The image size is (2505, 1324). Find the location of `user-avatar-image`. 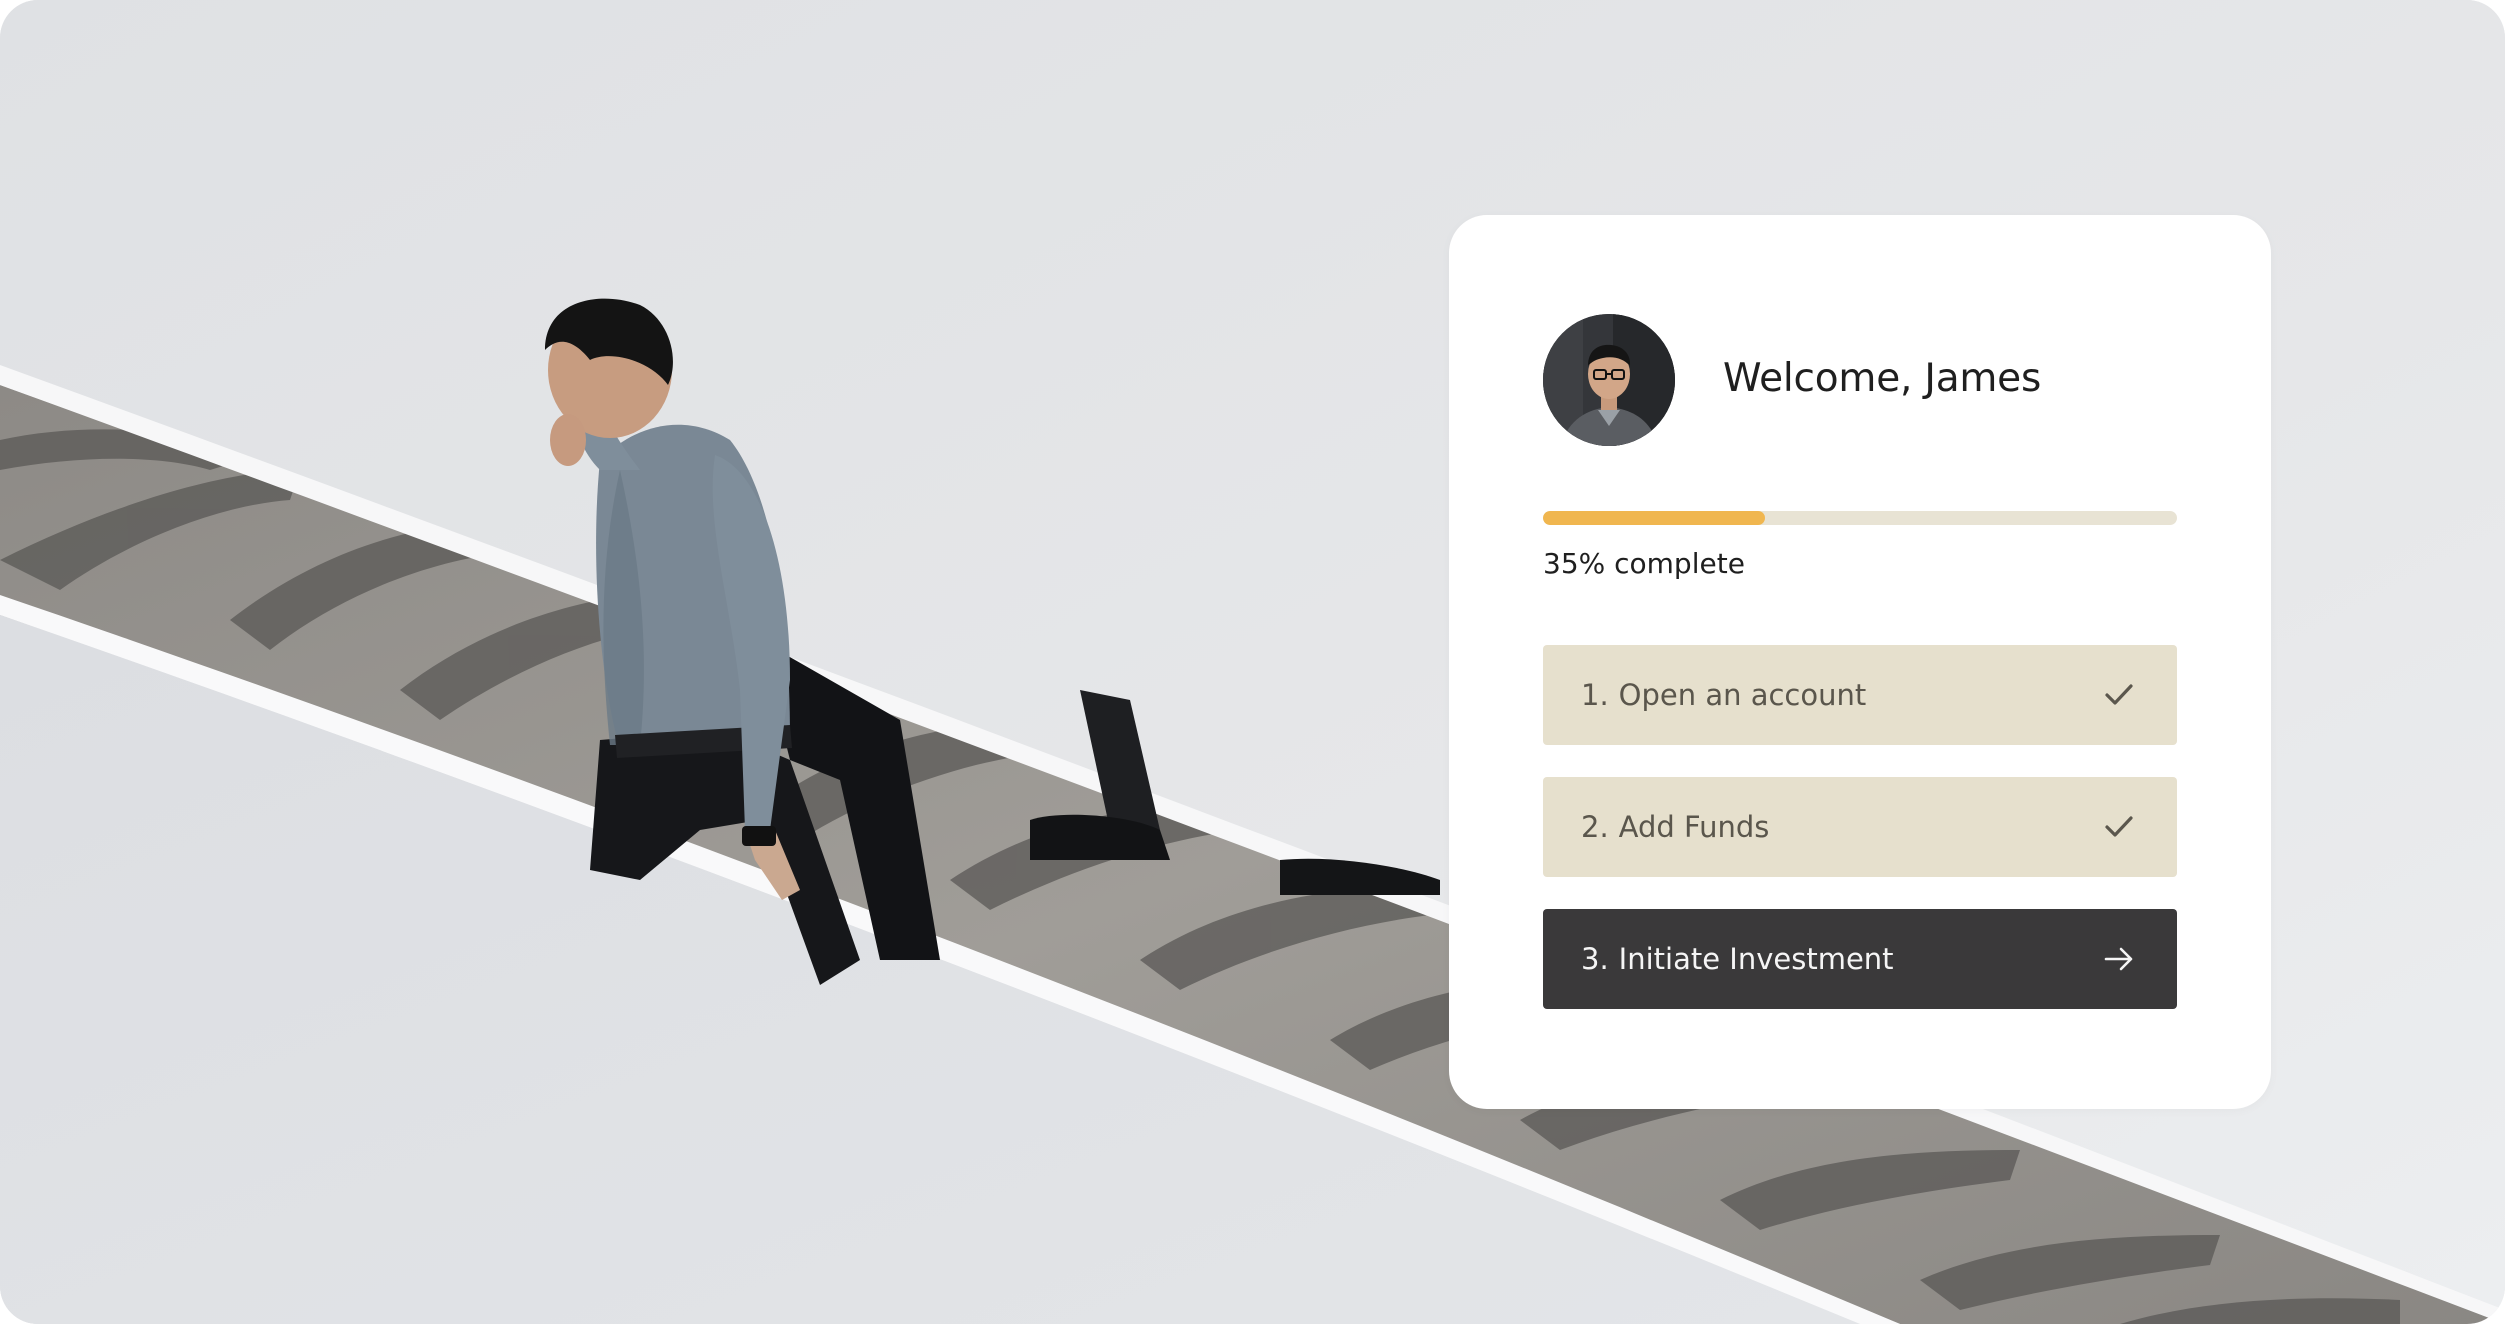

user-avatar-image is located at coordinates (1609, 380).